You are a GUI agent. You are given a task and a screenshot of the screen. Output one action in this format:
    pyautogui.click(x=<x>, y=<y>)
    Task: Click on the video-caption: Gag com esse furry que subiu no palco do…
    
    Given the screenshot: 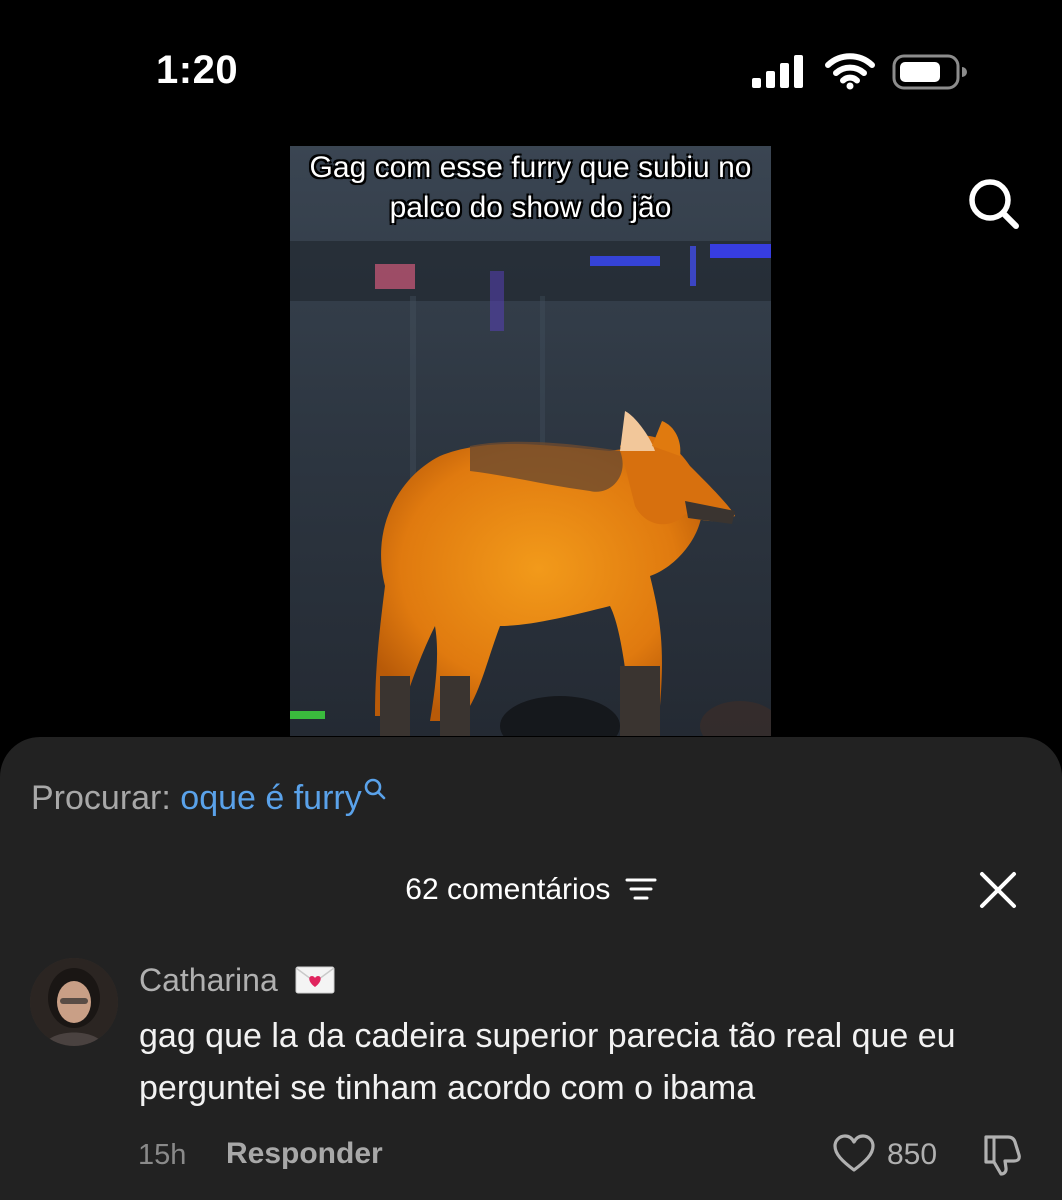 What is the action you would take?
    pyautogui.click(x=530, y=187)
    